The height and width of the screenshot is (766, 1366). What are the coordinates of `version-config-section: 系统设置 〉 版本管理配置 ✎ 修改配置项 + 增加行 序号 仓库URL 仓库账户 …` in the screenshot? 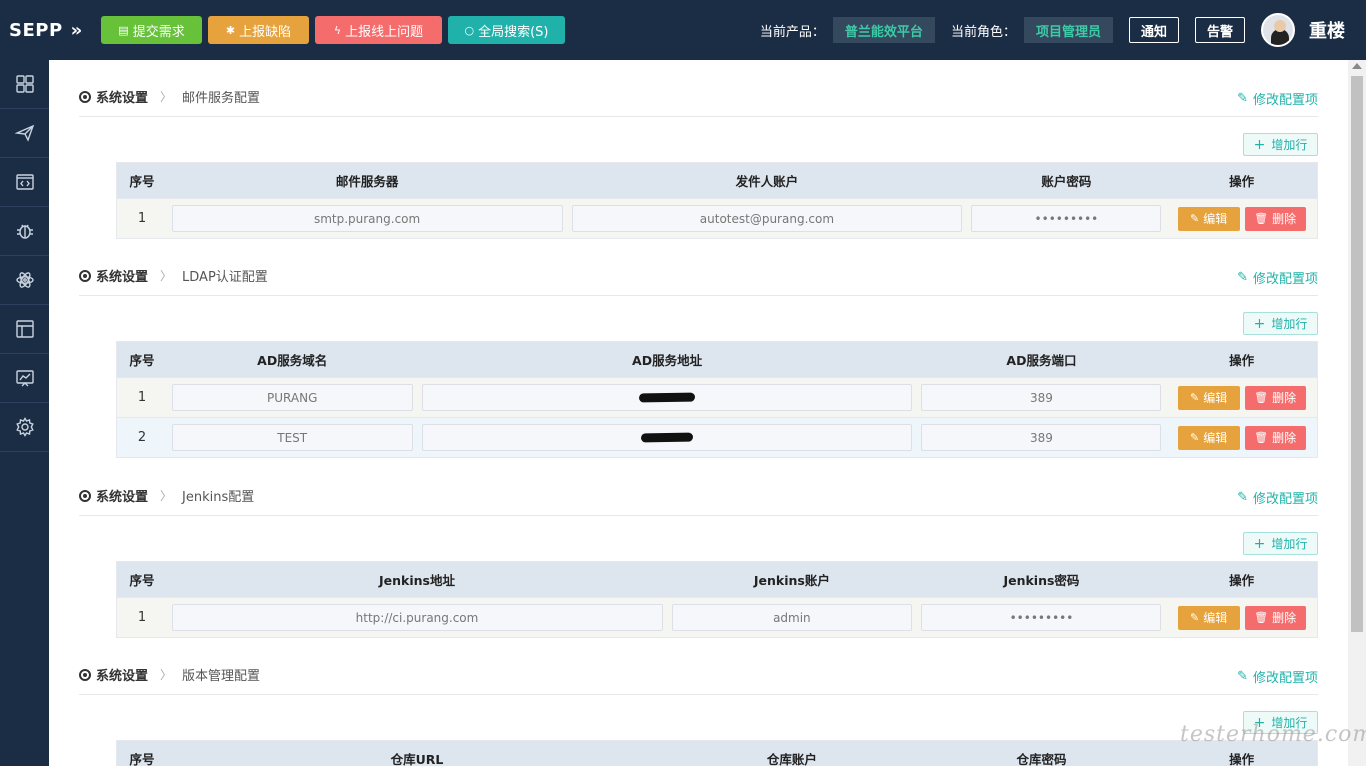 It's located at (698, 710).